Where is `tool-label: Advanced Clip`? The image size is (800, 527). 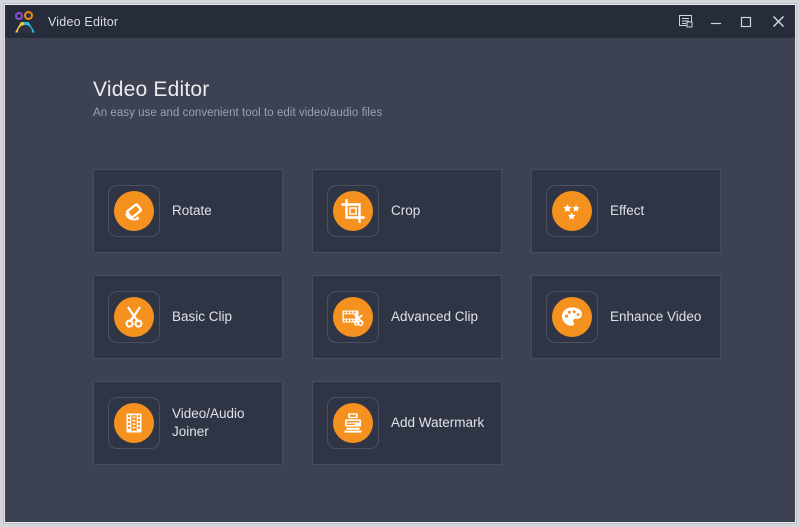 tool-label: Advanced Clip is located at coordinates (435, 317).